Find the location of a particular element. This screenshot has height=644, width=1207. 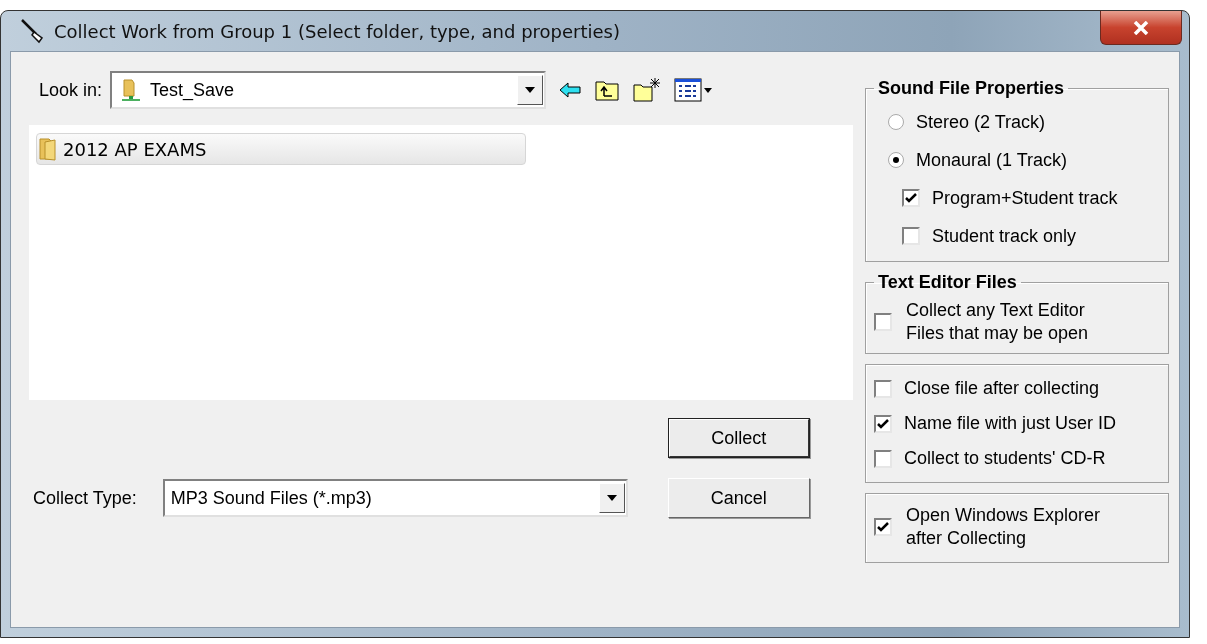

up-folder-icon is located at coordinates (607, 90).